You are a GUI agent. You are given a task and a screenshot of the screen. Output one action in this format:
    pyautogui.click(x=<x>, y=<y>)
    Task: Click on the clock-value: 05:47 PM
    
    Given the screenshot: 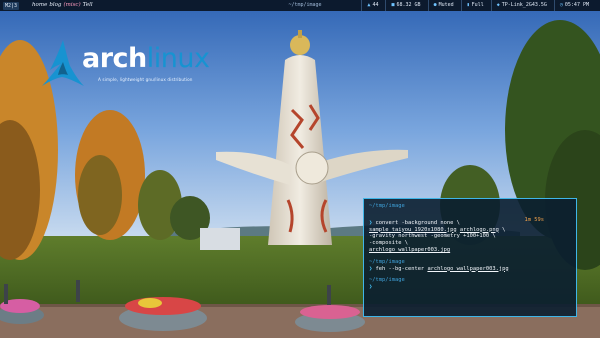 What is the action you would take?
    pyautogui.click(x=576, y=5)
    